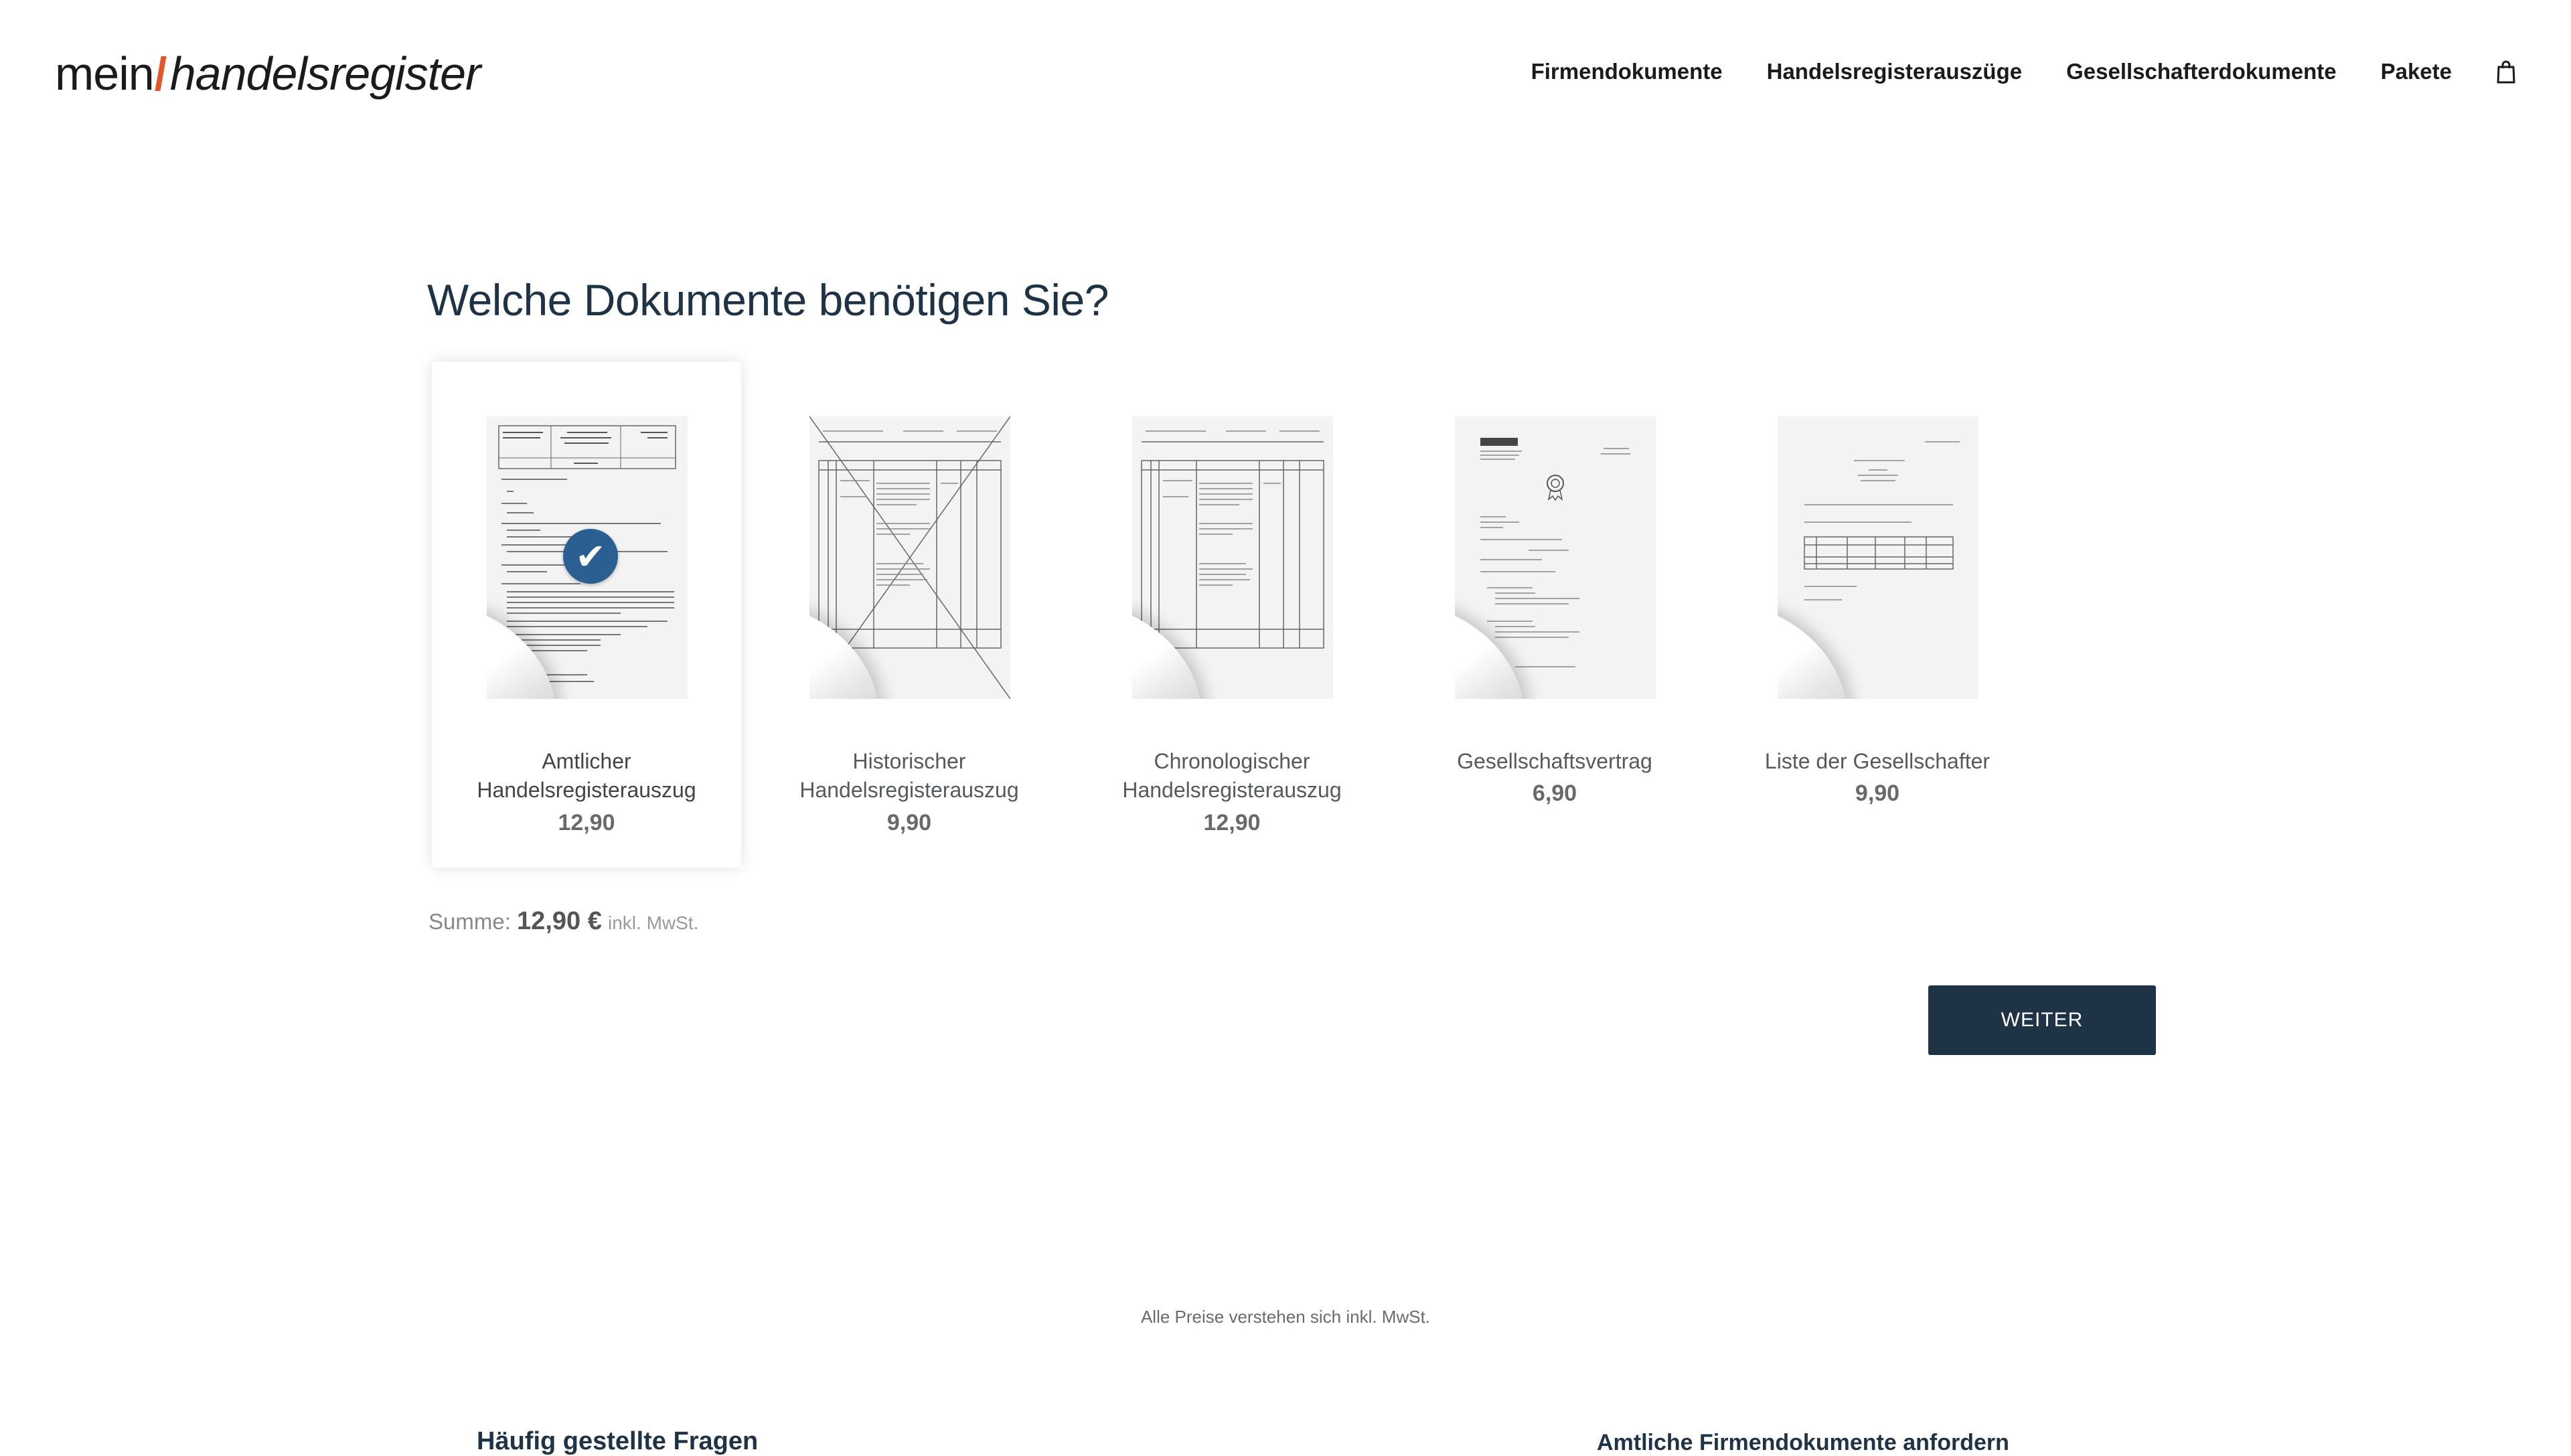 Image resolution: width=2571 pixels, height=1456 pixels. Describe the element at coordinates (1554, 793) in the screenshot. I see `card-price: 6,90` at that location.